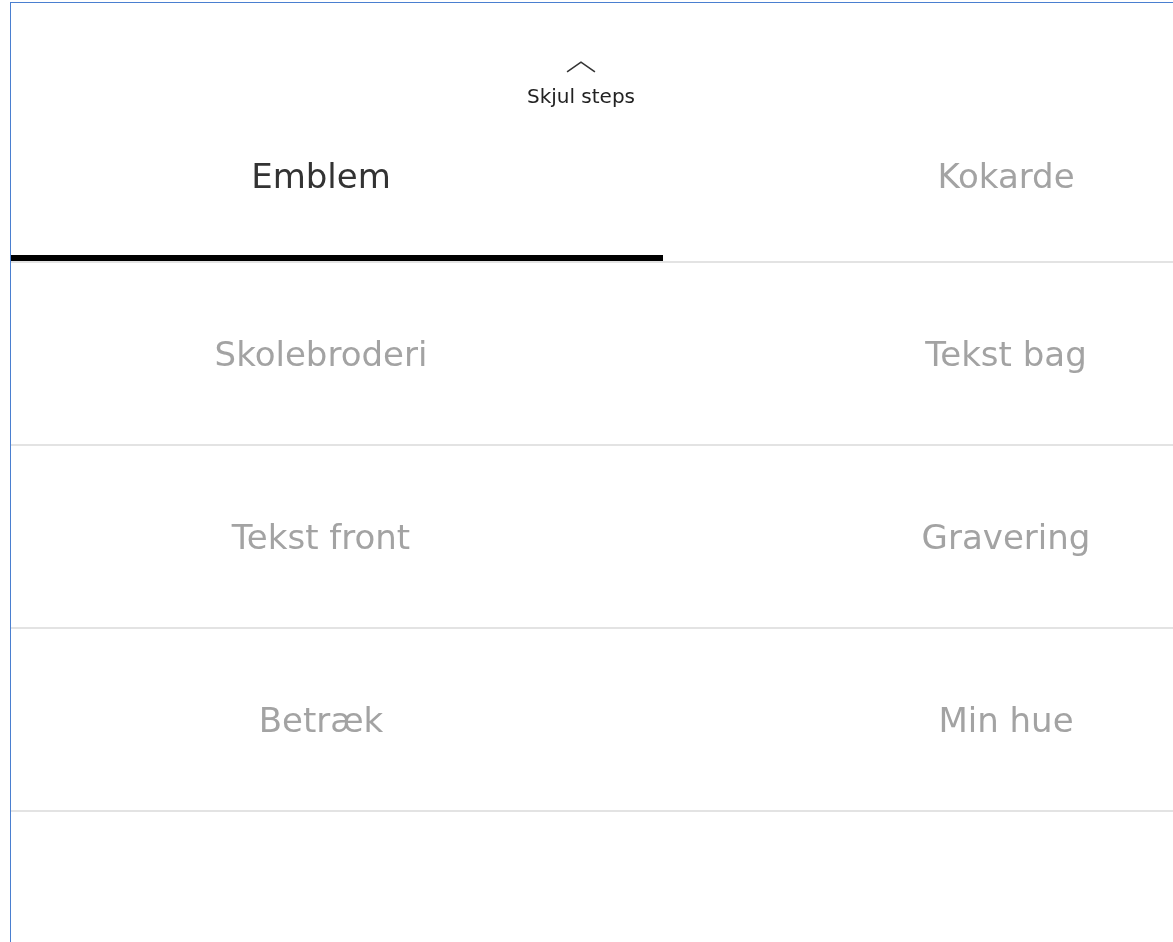 This screenshot has height=942, width=1173. I want to click on step-tab: Gravering, so click(1006, 536).